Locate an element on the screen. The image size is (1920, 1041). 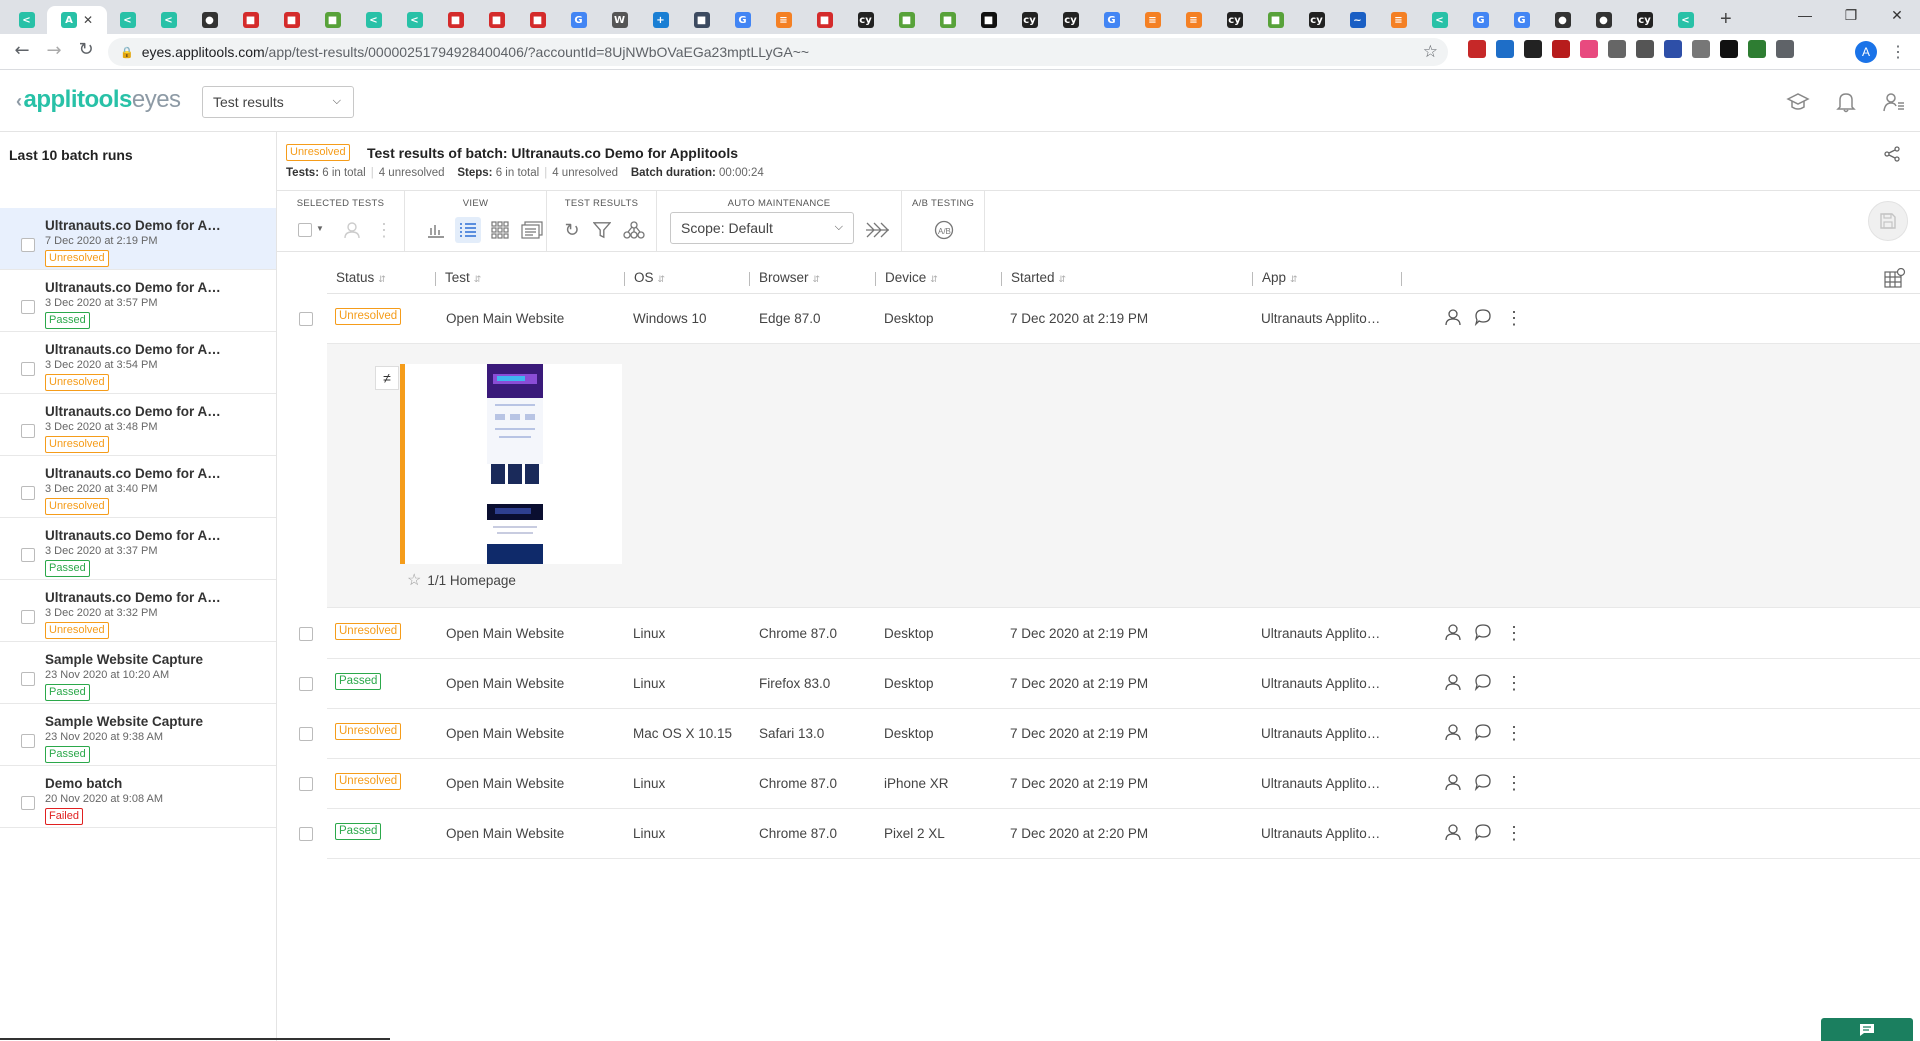
auto-maintenance-icon is located at coordinates (878, 230).